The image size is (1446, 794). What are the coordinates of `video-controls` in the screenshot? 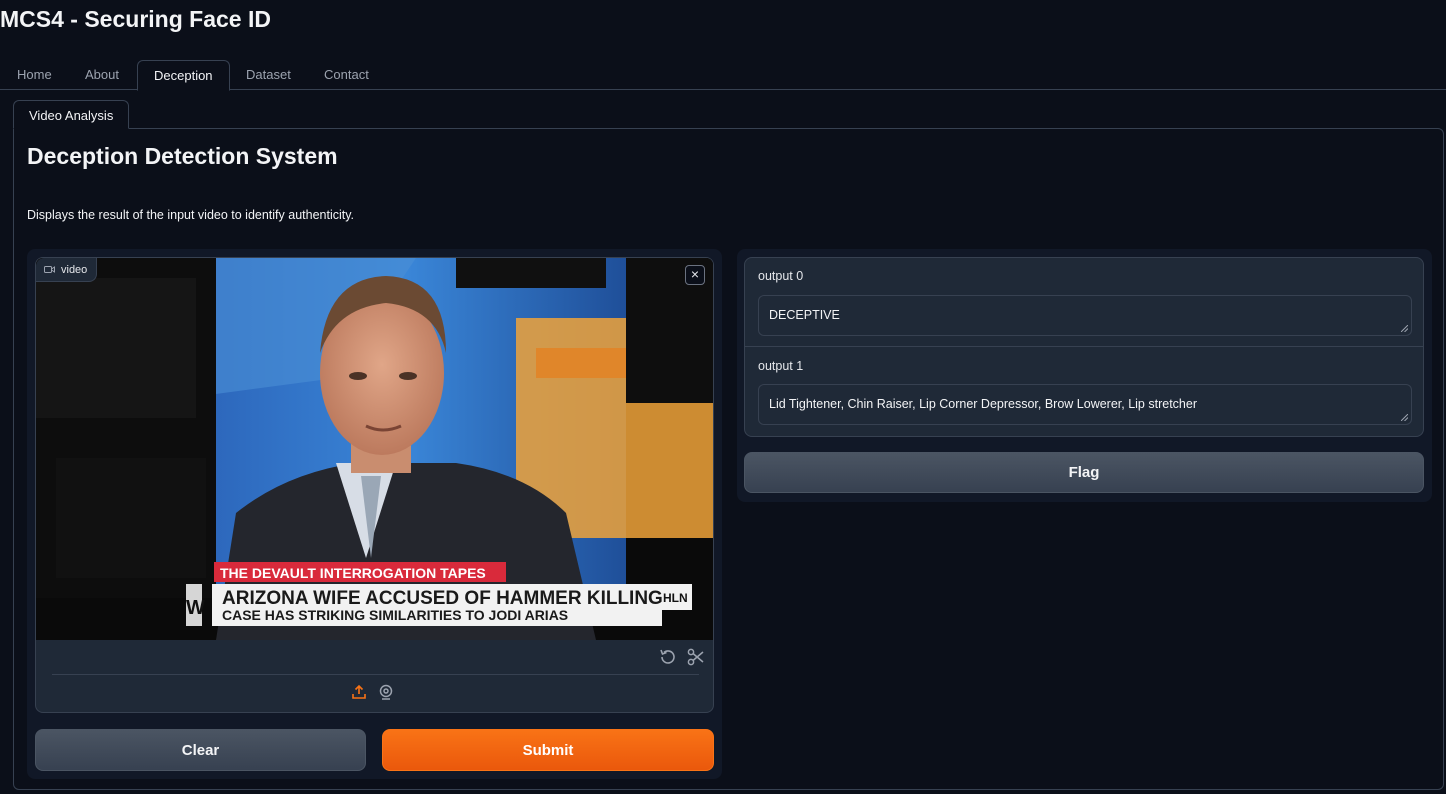 It's located at (374, 676).